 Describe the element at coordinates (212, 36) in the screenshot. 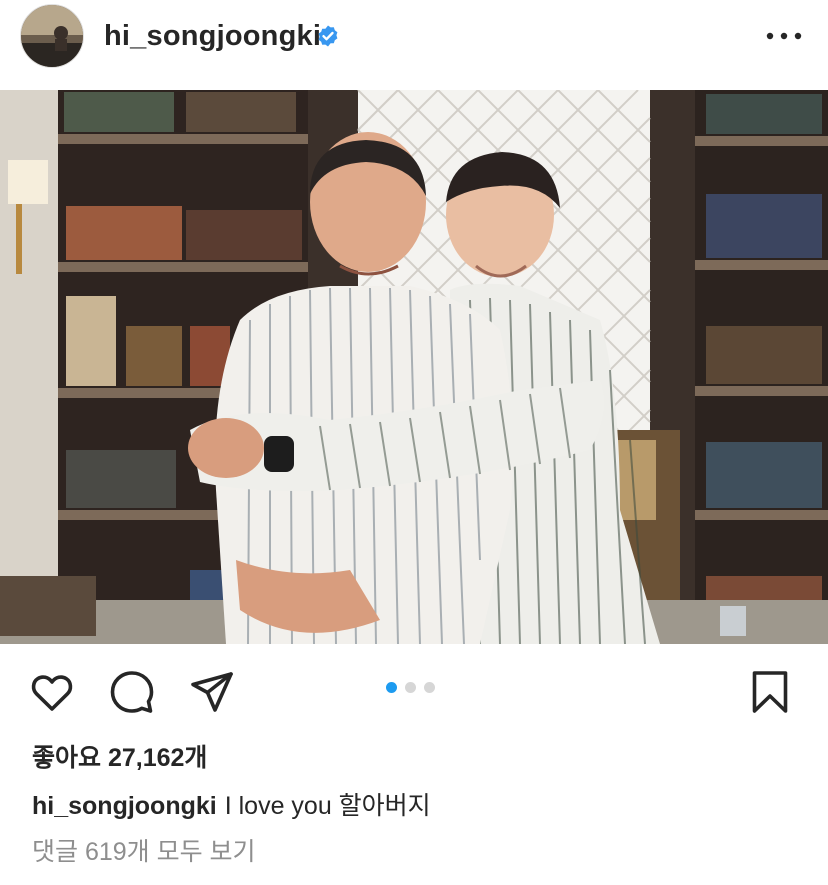

I see `username: hi_songjoongki` at that location.